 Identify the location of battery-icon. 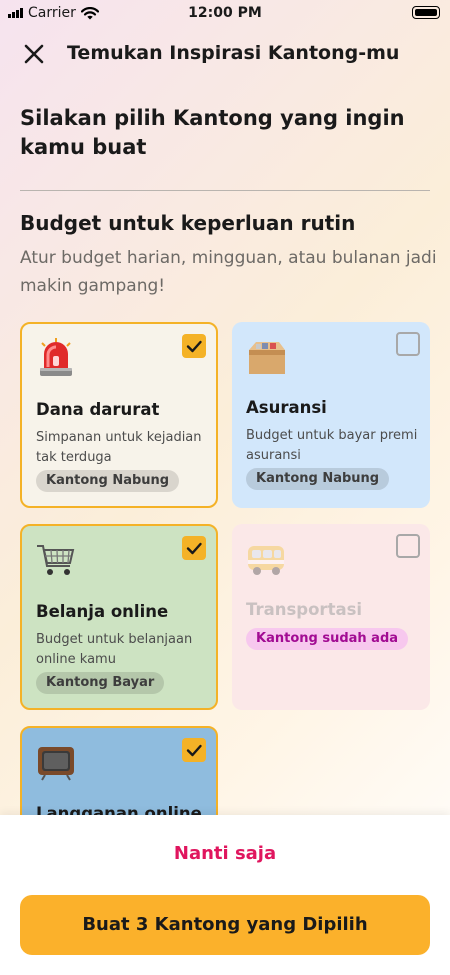
(426, 12).